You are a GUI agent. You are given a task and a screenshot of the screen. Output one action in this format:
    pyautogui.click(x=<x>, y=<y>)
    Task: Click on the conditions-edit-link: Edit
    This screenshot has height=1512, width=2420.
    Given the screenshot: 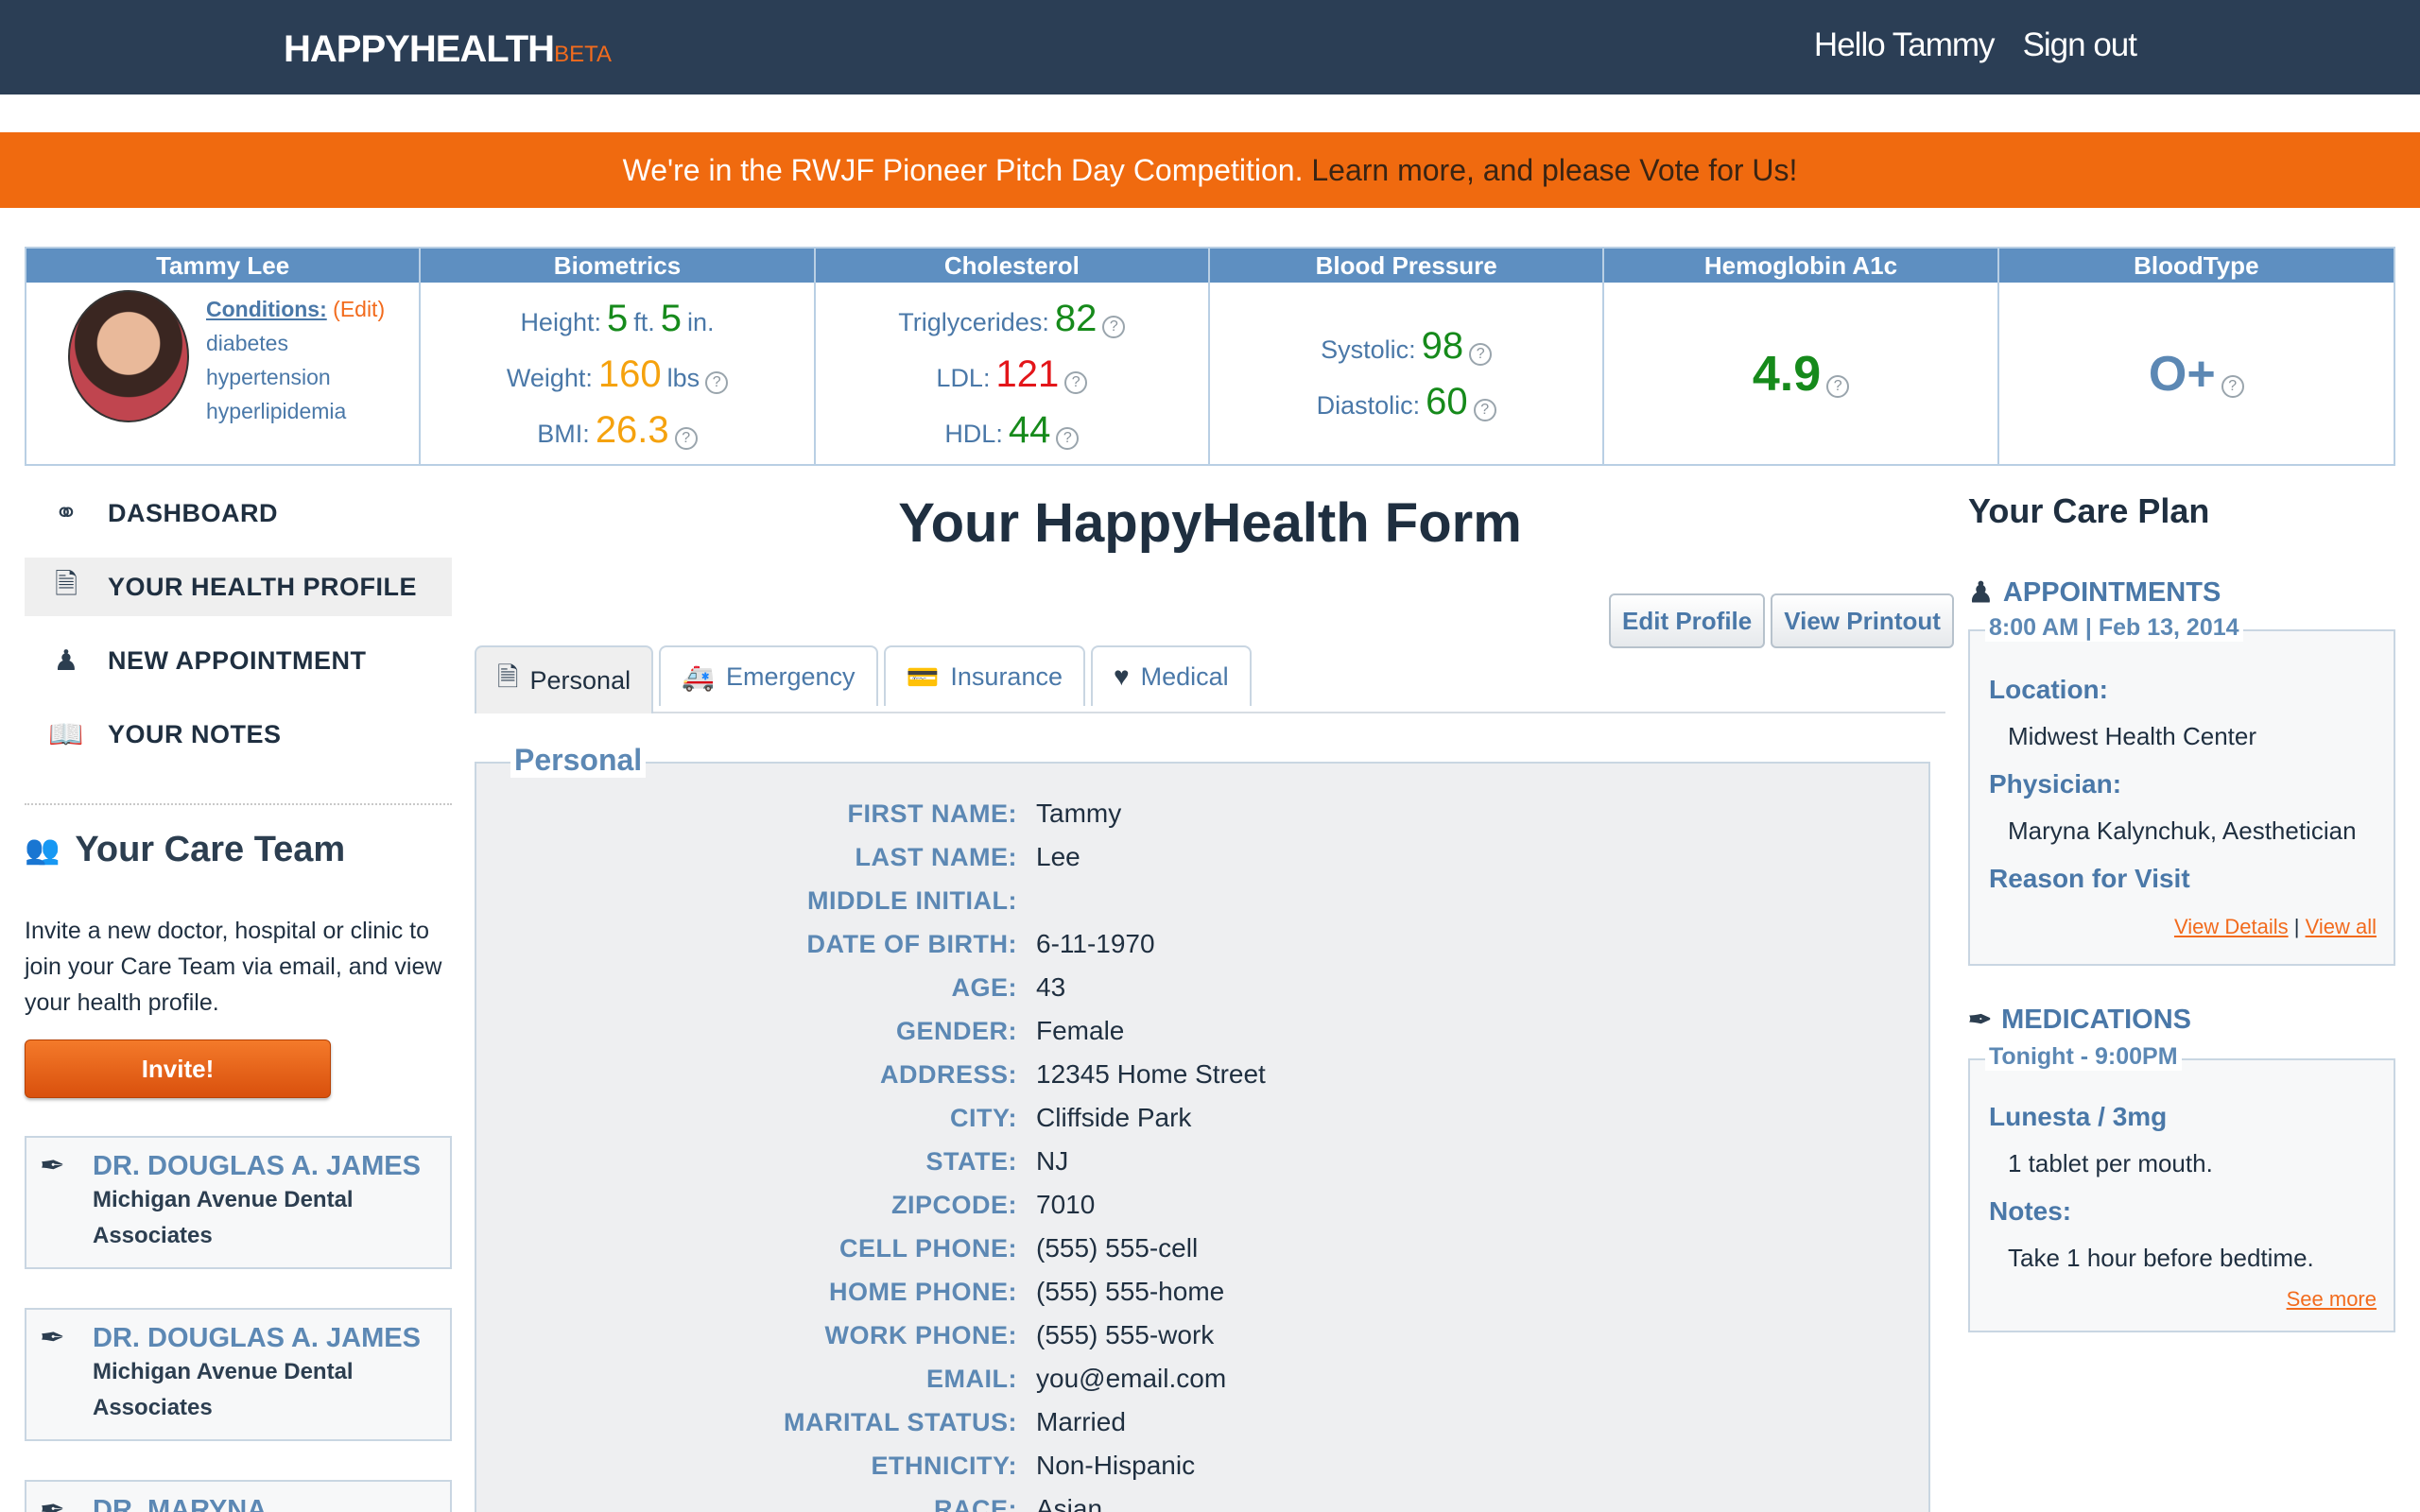 What is the action you would take?
    pyautogui.click(x=359, y=309)
    